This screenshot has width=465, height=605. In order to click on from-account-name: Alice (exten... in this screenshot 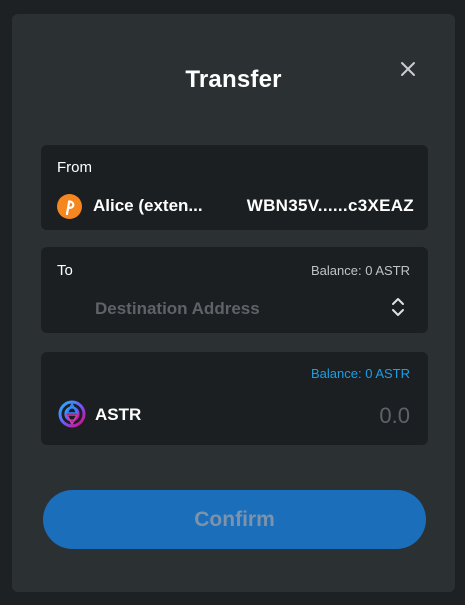, I will do `click(148, 205)`.